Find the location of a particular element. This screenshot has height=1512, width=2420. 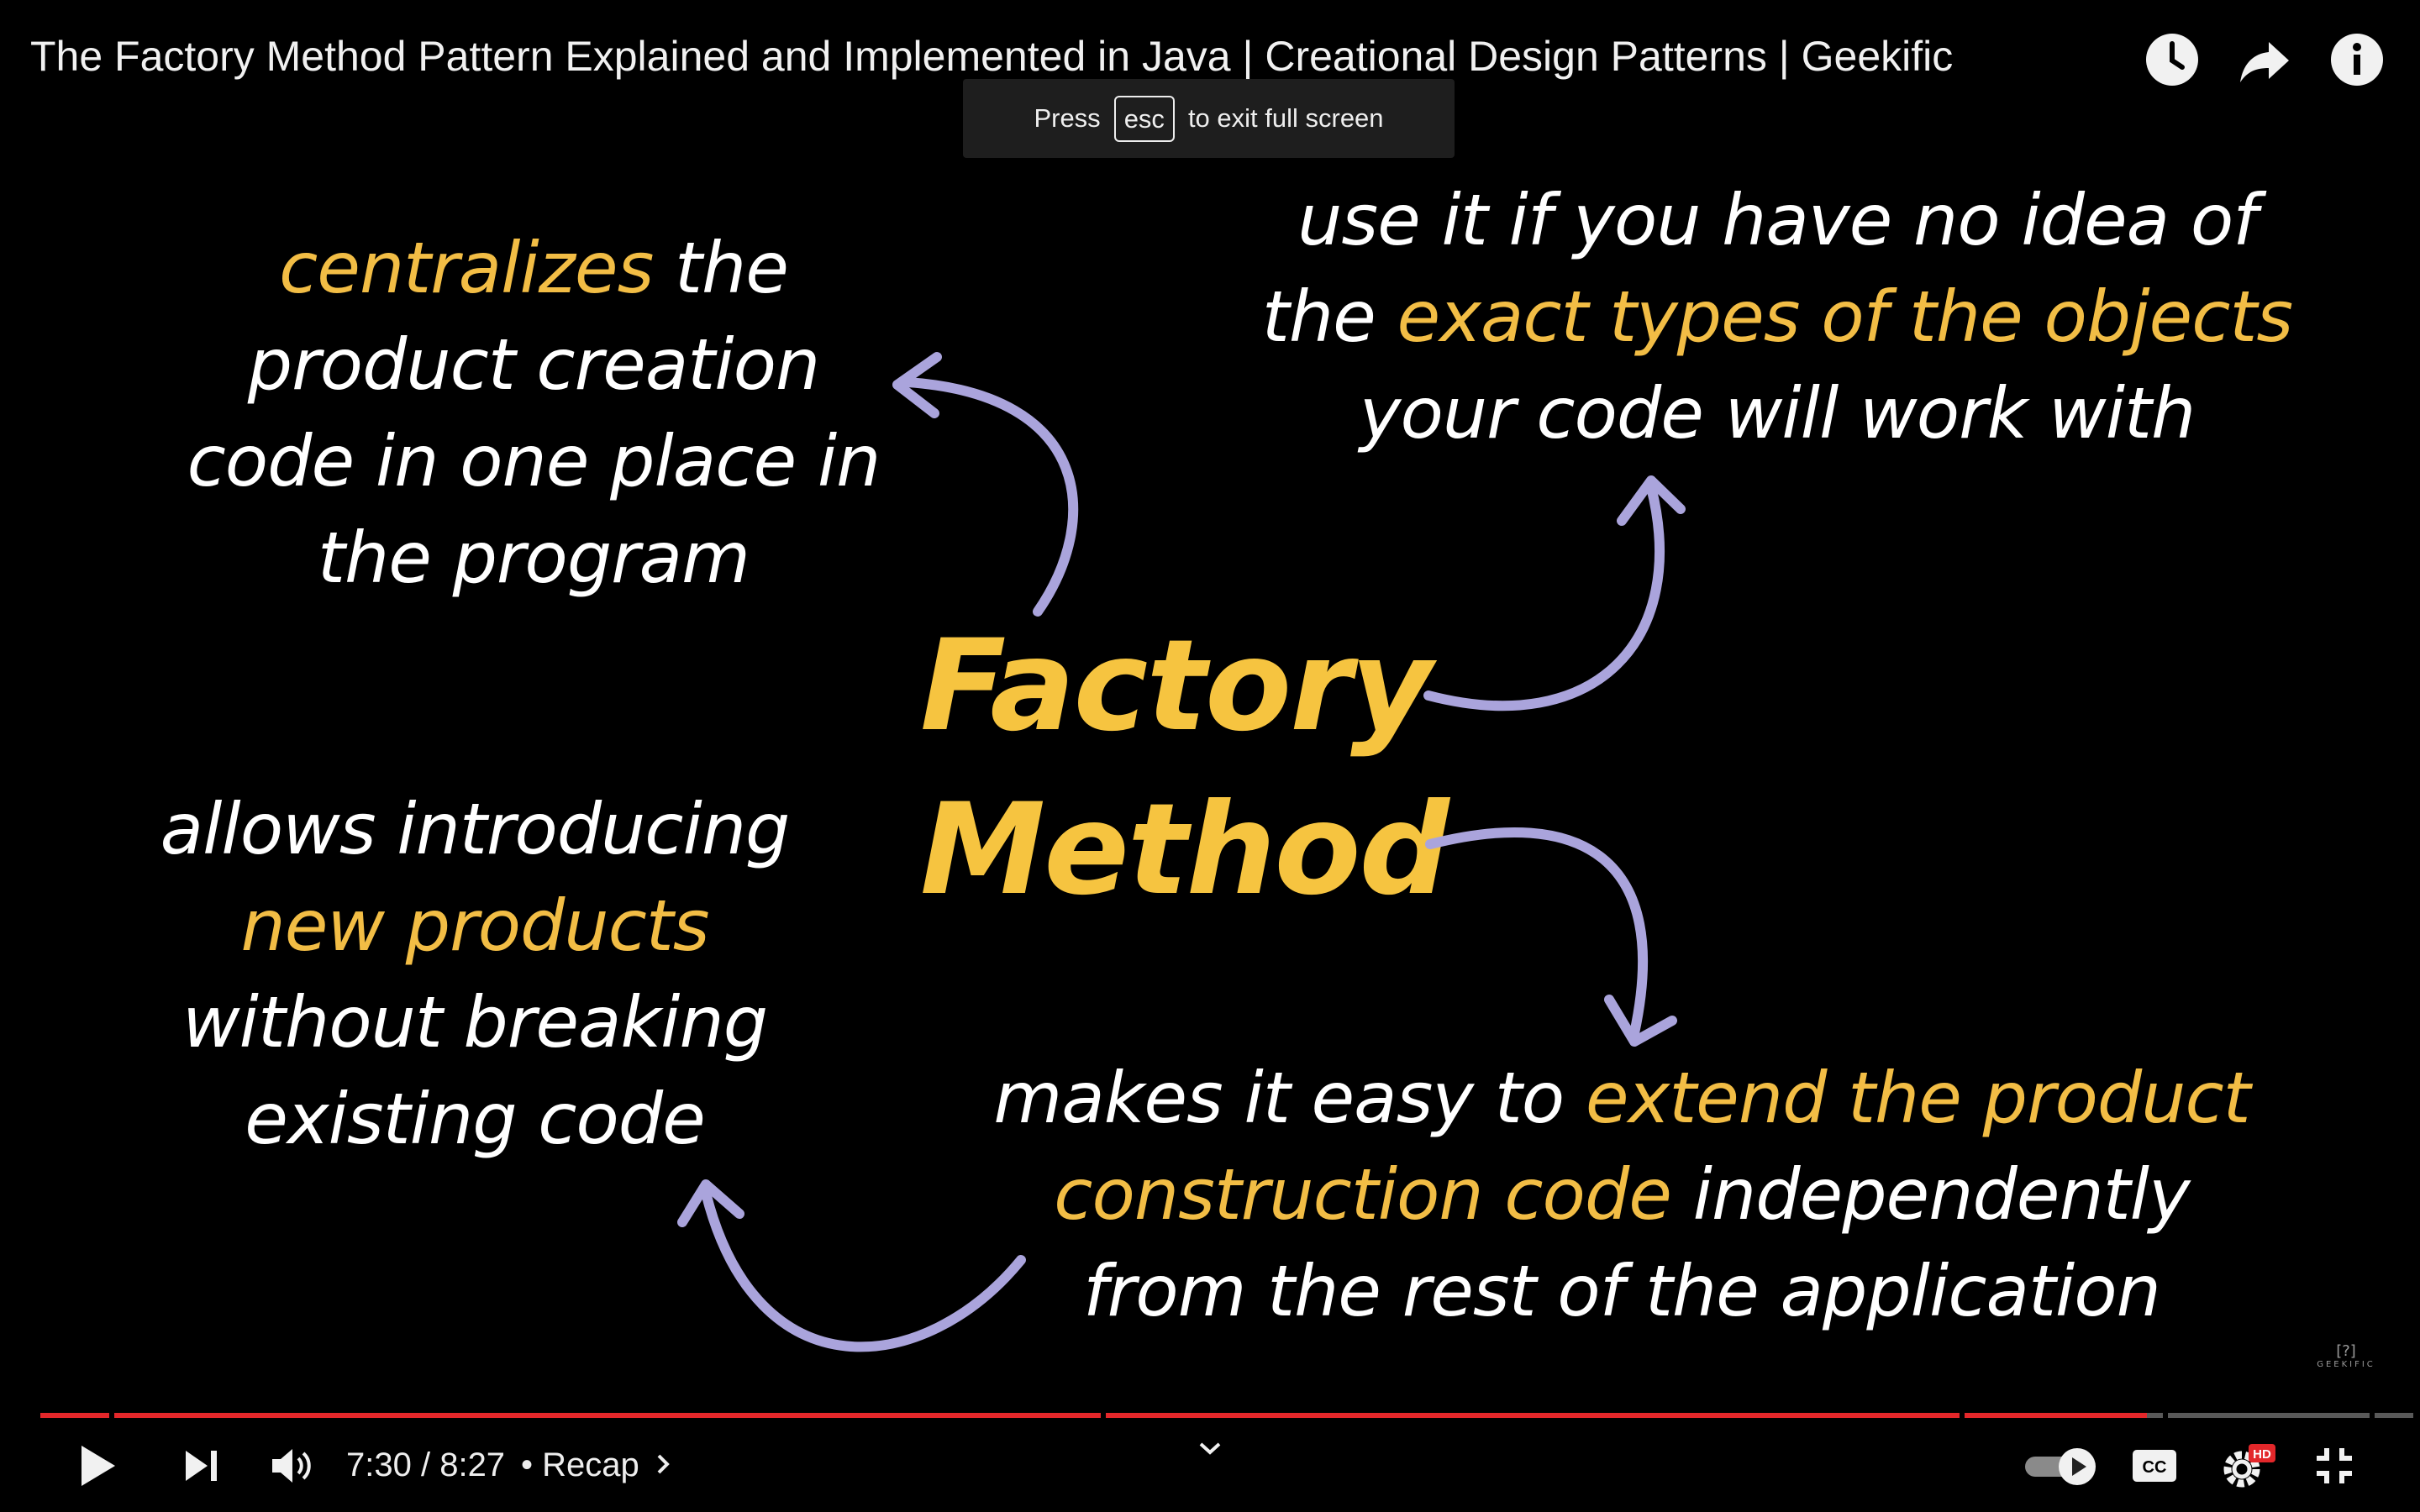

fullscreen-hint-suffix: to exit full screen is located at coordinates (1286, 118).